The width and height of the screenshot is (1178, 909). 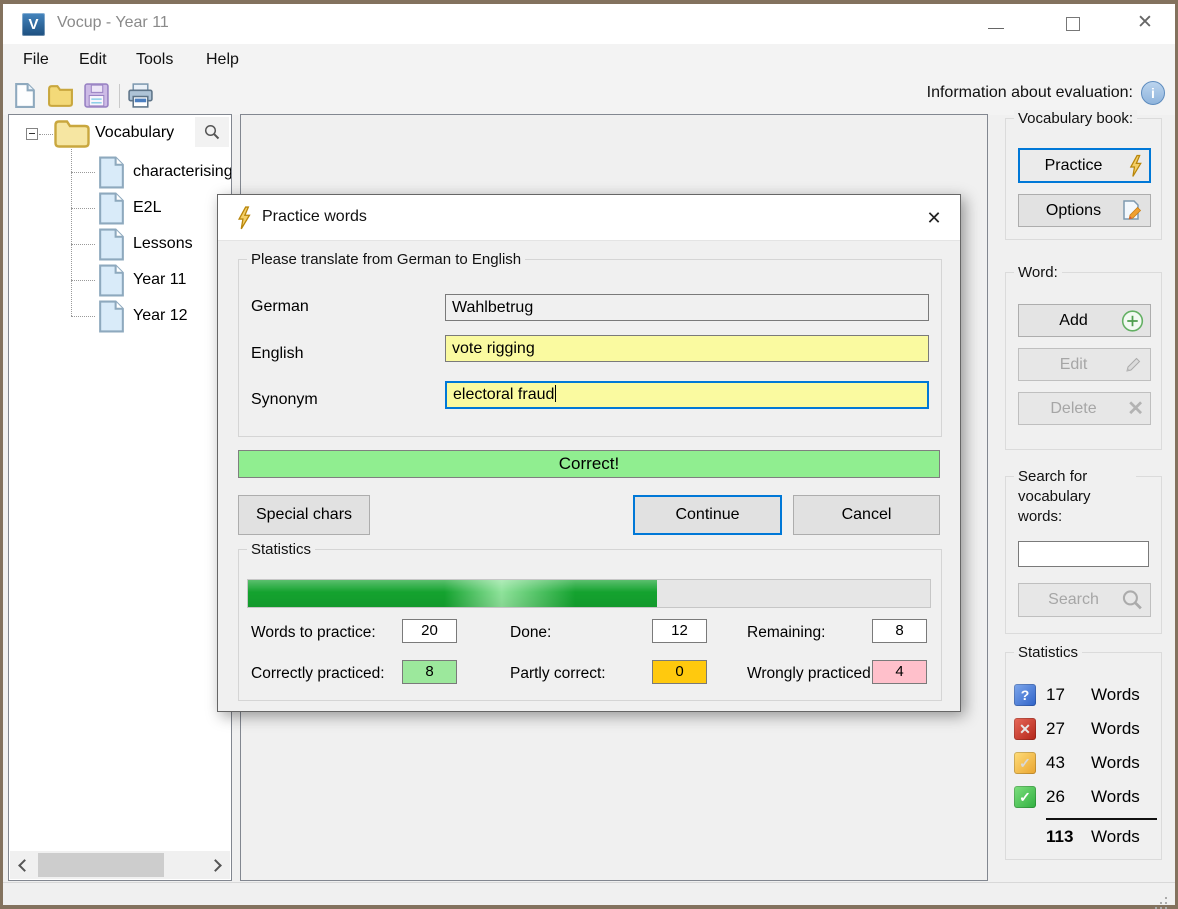 What do you see at coordinates (1084, 600) in the screenshot?
I see `search-button: Search` at bounding box center [1084, 600].